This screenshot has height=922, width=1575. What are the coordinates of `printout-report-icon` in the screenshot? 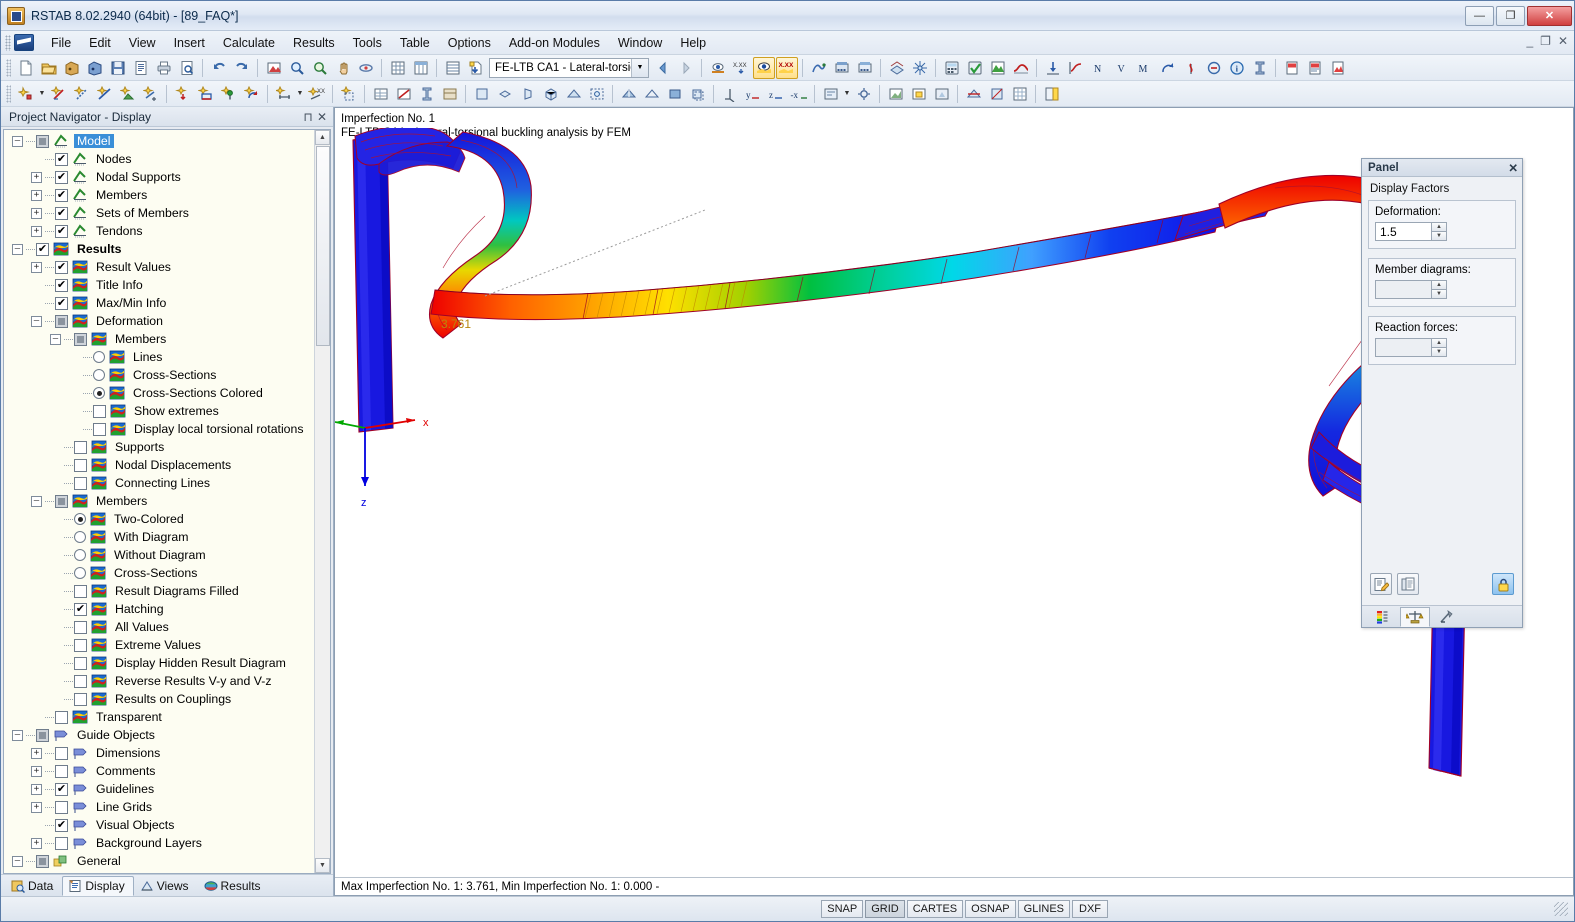 It's located at (842, 68).